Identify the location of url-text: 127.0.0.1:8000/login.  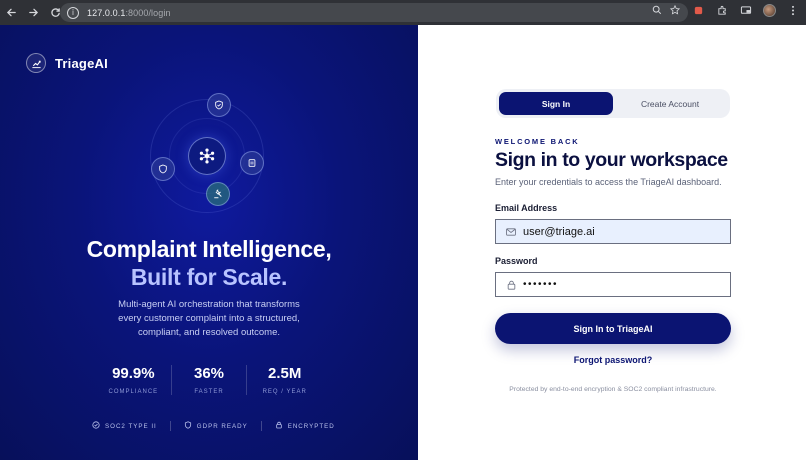
(129, 13).